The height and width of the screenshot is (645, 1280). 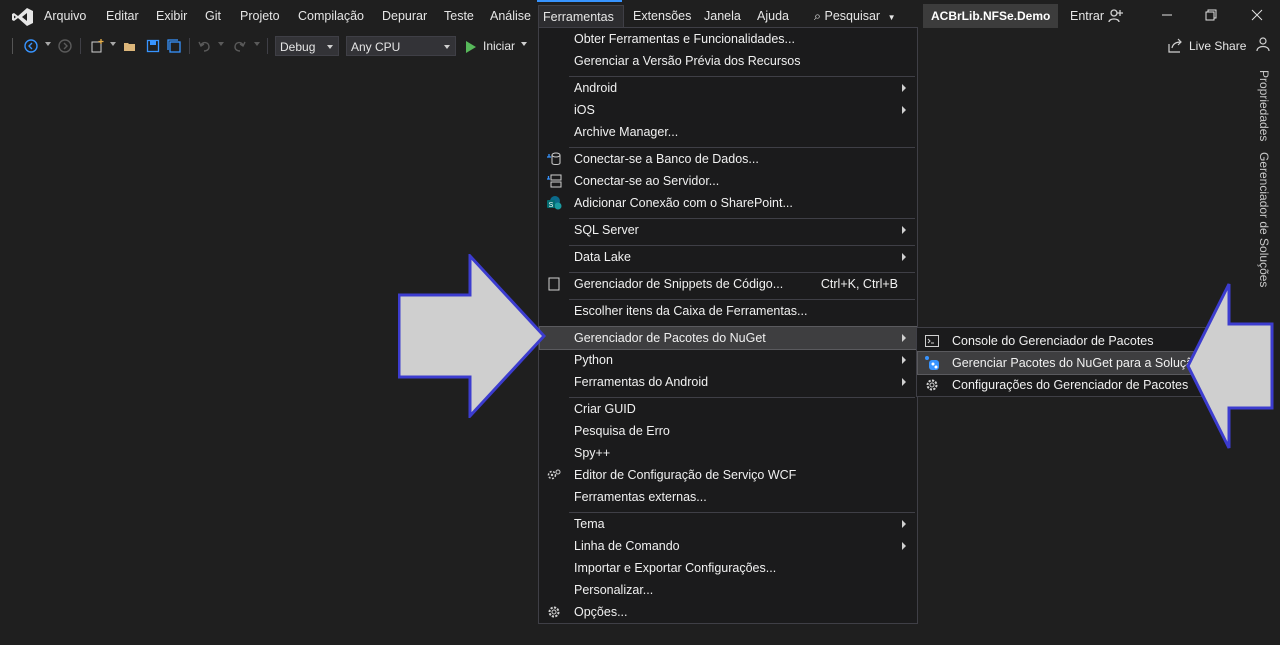 I want to click on menu-item-criar-guid: Criar GUID, so click(x=728, y=409).